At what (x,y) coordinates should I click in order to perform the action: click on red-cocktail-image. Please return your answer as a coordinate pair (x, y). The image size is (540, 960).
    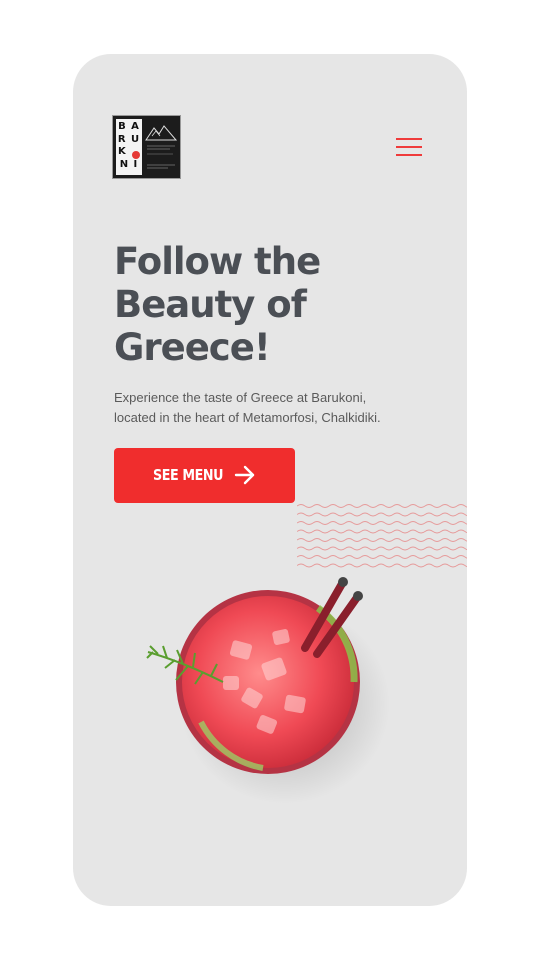
    Looking at the image, I should click on (268, 690).